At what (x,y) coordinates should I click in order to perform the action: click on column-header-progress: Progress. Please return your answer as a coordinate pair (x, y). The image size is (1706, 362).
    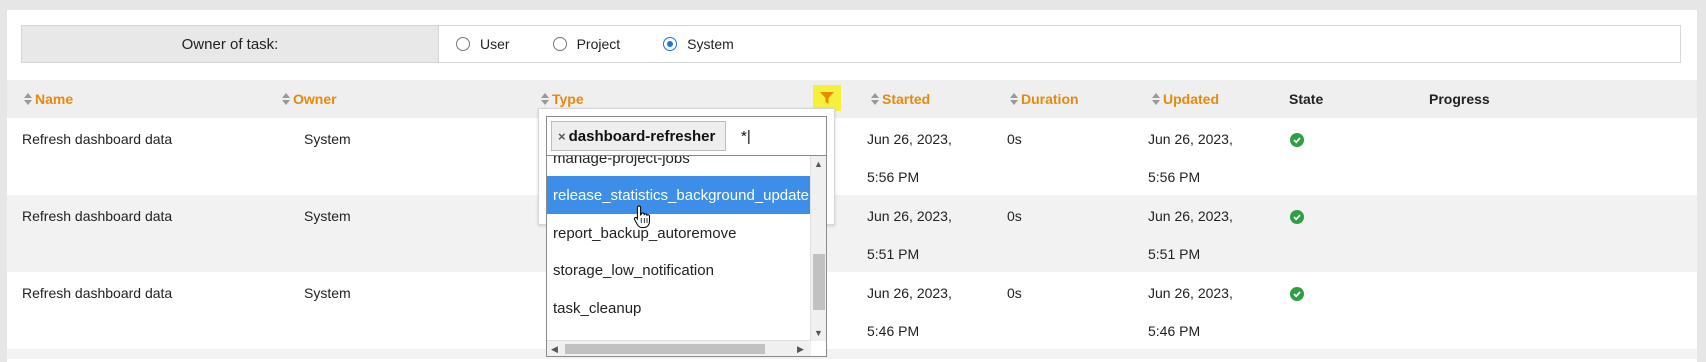
    Looking at the image, I should click on (1459, 99).